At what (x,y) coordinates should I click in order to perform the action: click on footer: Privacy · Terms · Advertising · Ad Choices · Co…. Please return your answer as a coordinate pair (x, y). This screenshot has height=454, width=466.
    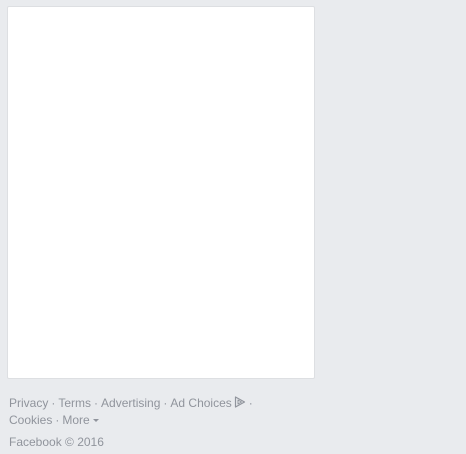
    Looking at the image, I should click on (159, 422).